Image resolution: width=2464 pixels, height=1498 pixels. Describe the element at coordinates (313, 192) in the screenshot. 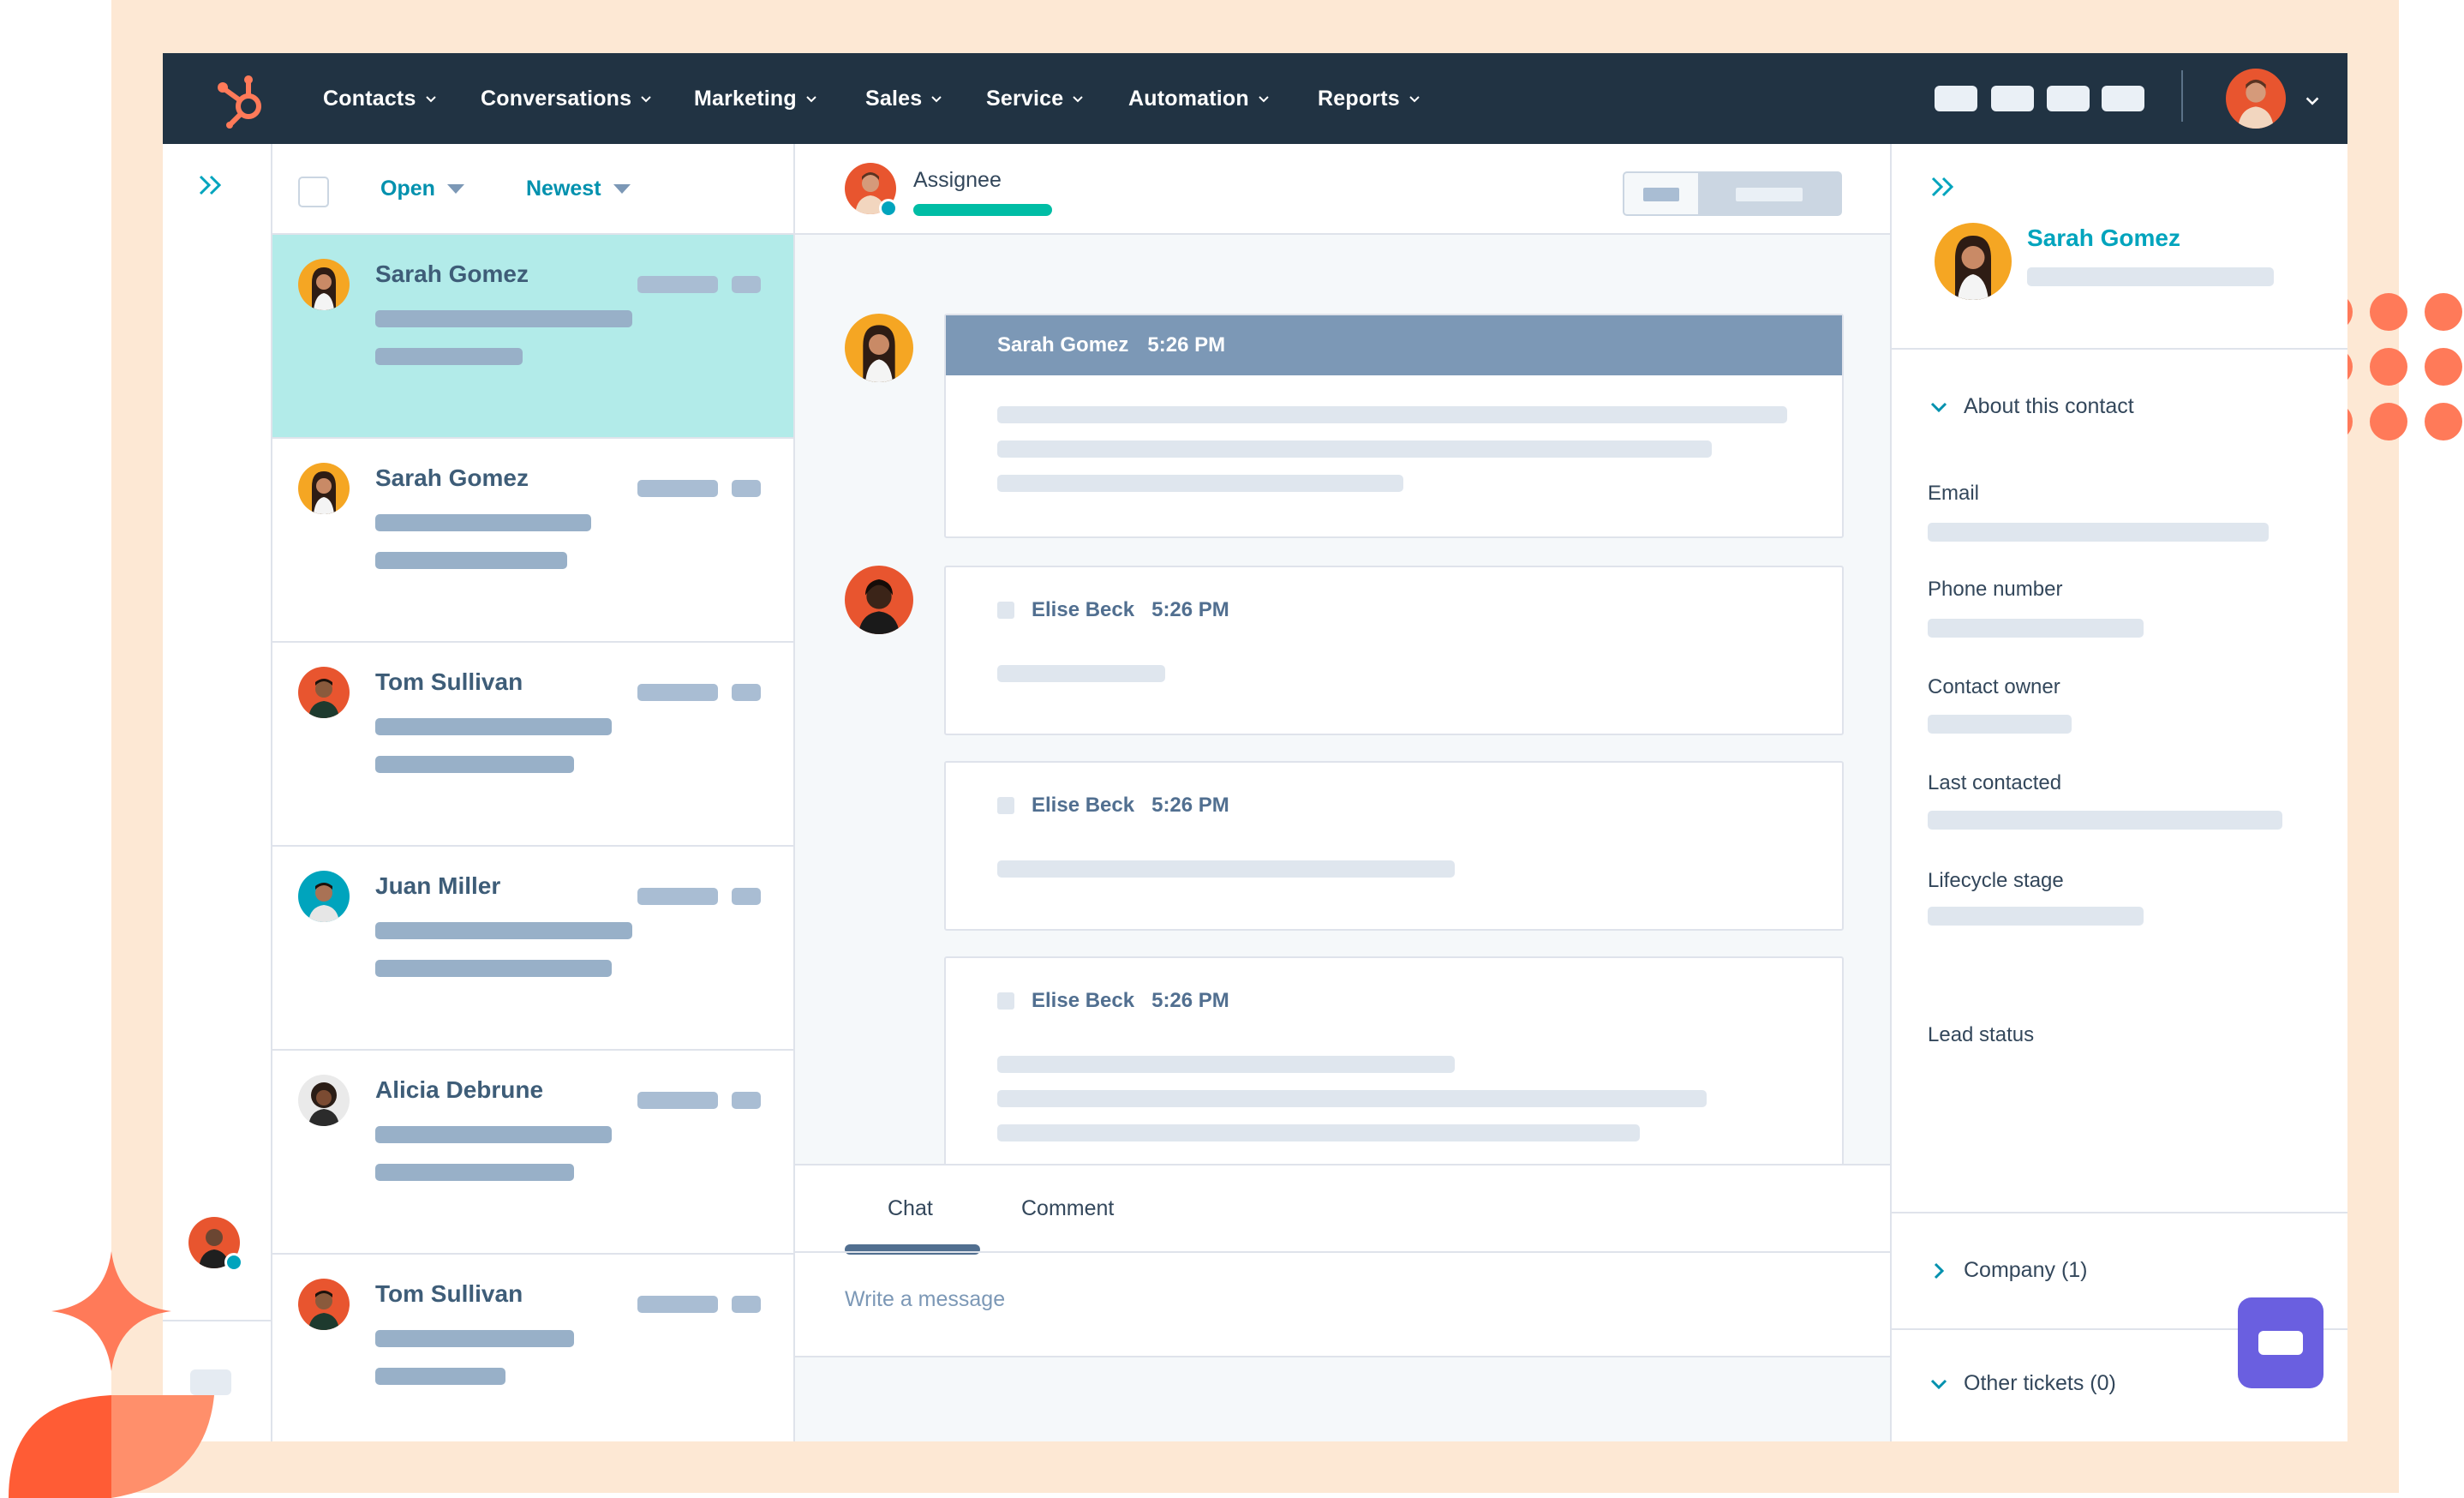

I see `select-all-checkbox` at that location.